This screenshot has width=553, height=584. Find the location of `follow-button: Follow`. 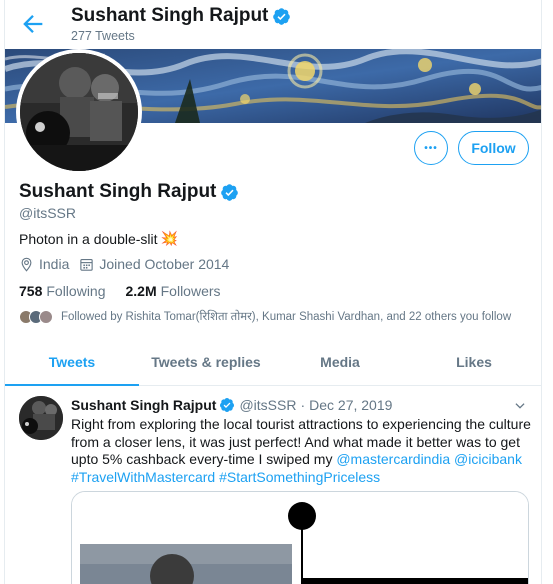

follow-button: Follow is located at coordinates (493, 148).